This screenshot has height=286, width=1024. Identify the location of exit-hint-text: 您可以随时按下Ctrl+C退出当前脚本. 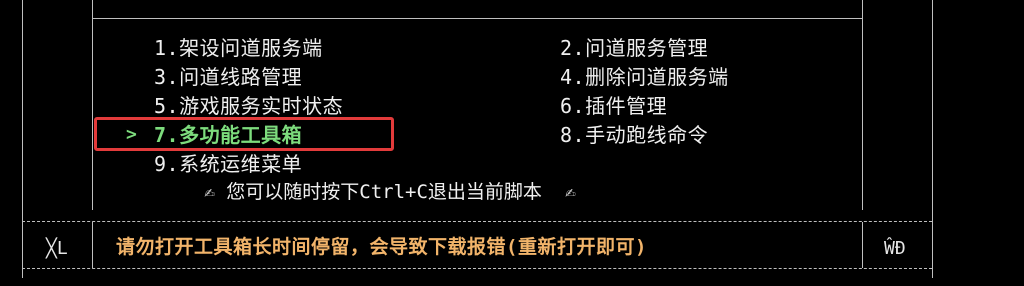
(384, 192).